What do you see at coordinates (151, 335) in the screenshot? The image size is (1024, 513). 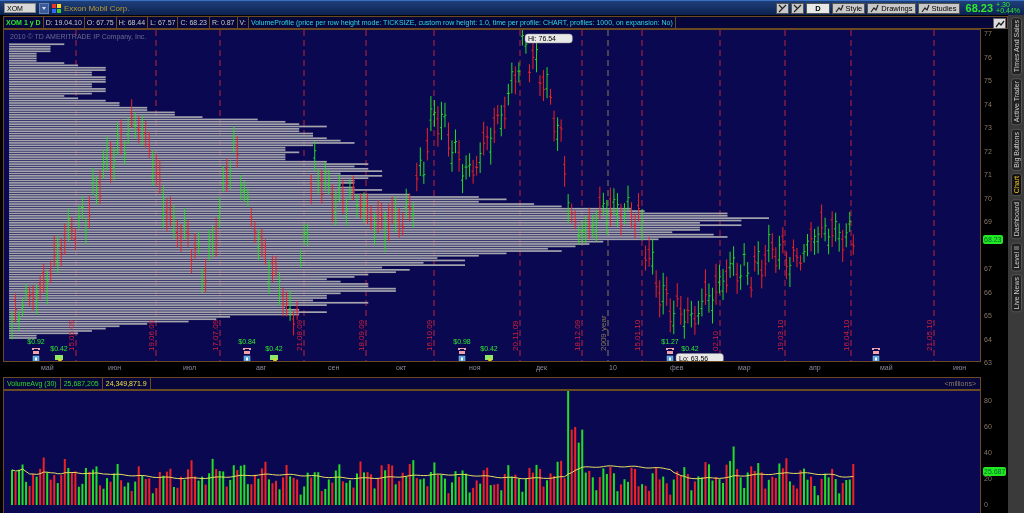 I see `date-label: 19.06.09` at bounding box center [151, 335].